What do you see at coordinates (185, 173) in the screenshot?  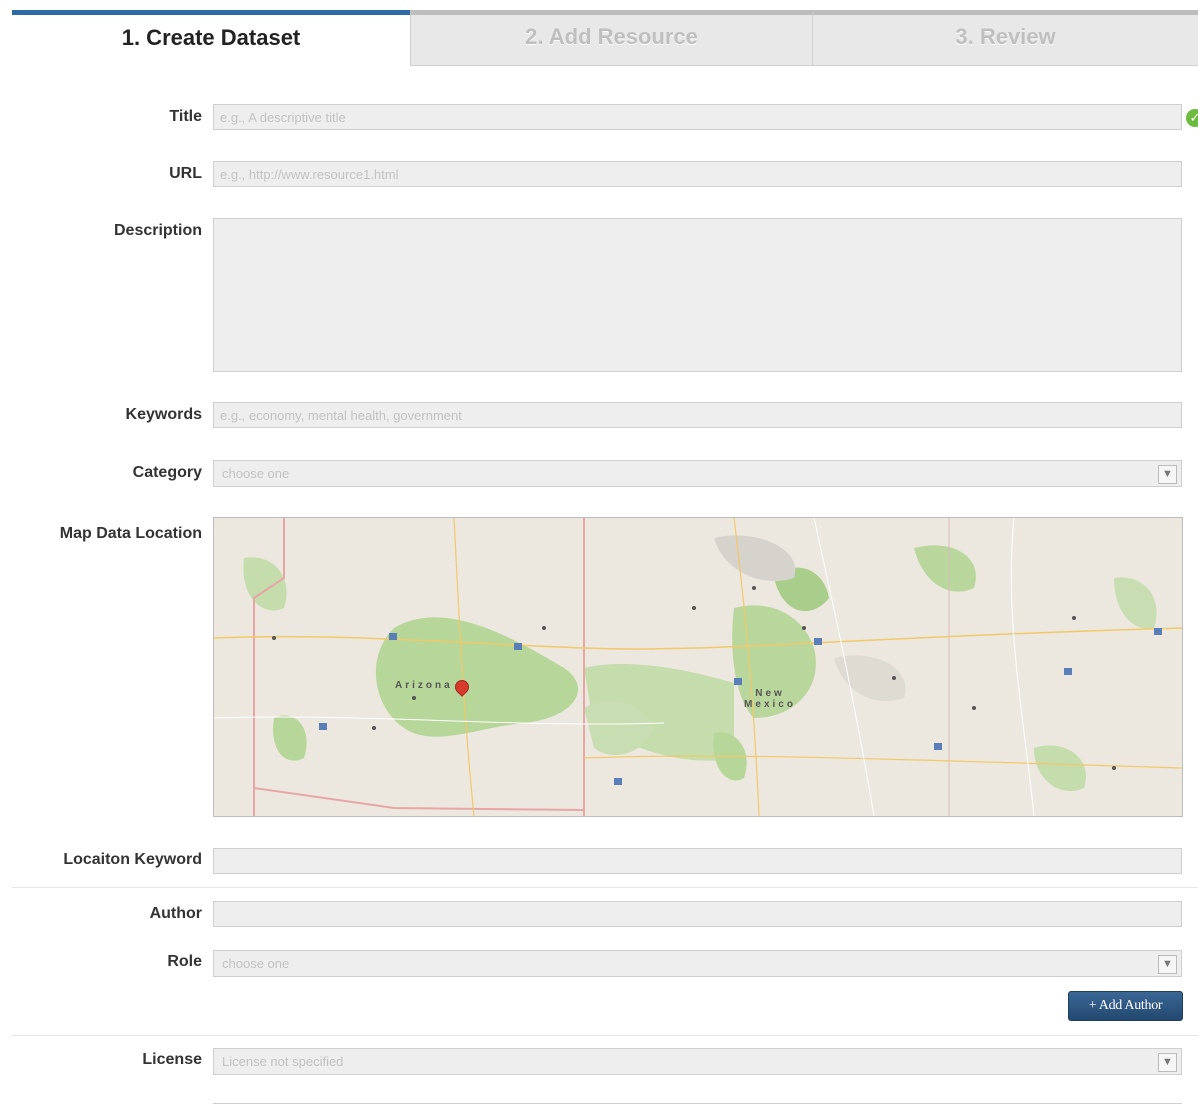 I see `url-label: URL` at bounding box center [185, 173].